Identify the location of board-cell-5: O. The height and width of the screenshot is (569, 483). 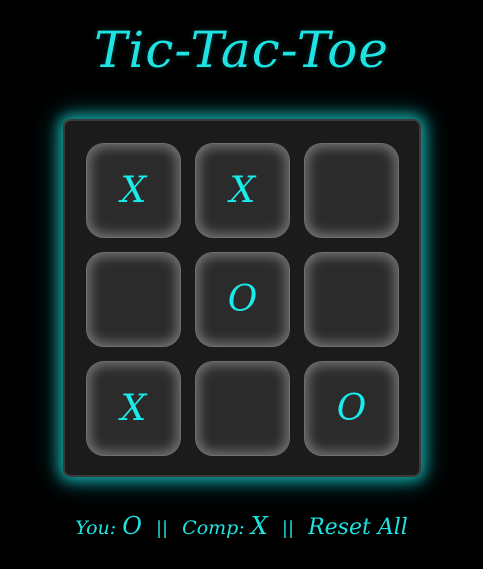
(242, 299).